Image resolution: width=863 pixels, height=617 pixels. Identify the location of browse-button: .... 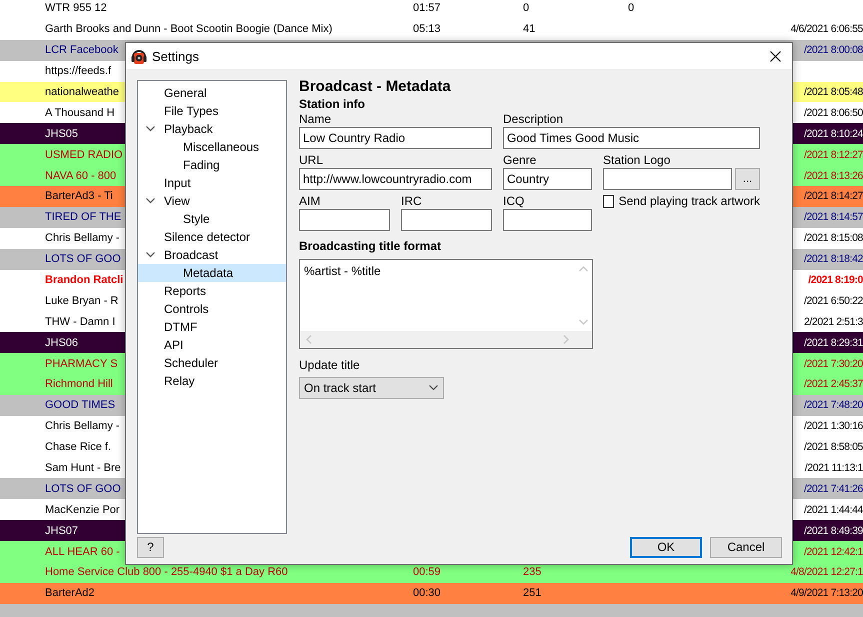
(747, 179).